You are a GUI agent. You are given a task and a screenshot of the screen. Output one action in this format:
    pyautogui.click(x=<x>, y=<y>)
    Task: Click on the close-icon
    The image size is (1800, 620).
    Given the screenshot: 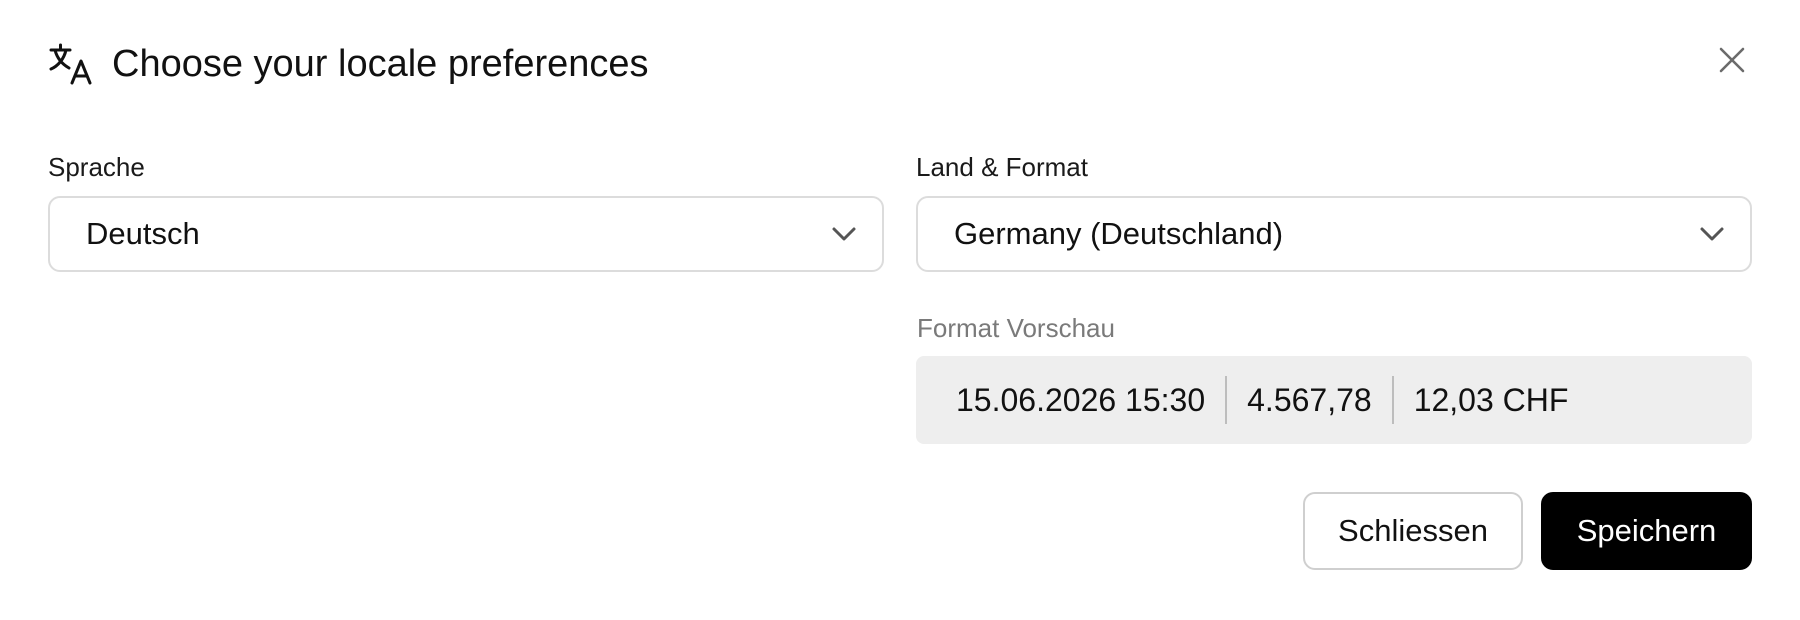 What is the action you would take?
    pyautogui.click(x=1732, y=62)
    